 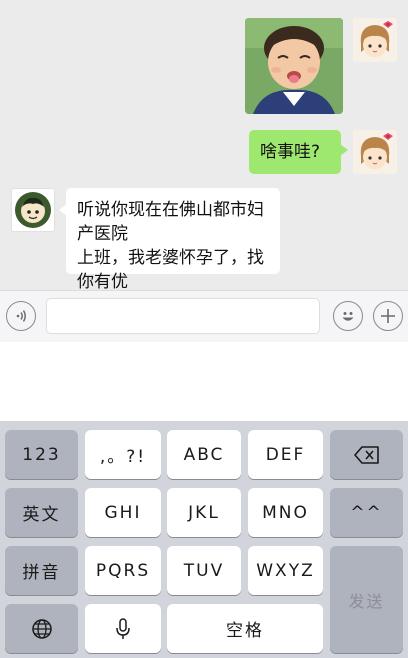 I want to click on emoji-button, so click(x=348, y=316).